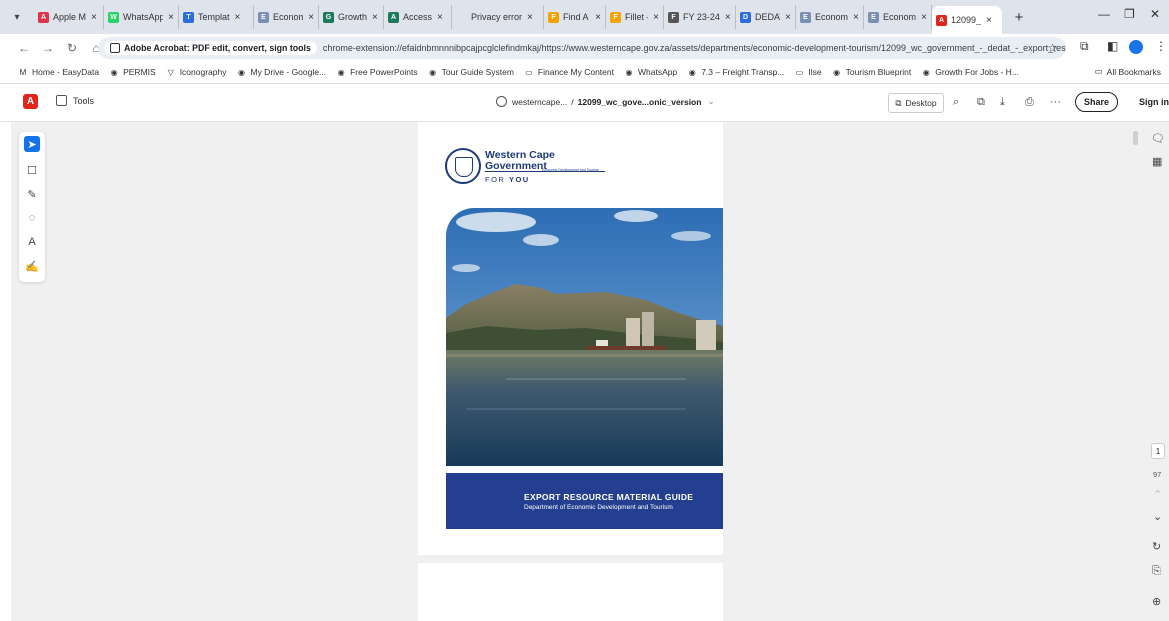  What do you see at coordinates (1155, 14) in the screenshot?
I see `close-window-button: ✕` at bounding box center [1155, 14].